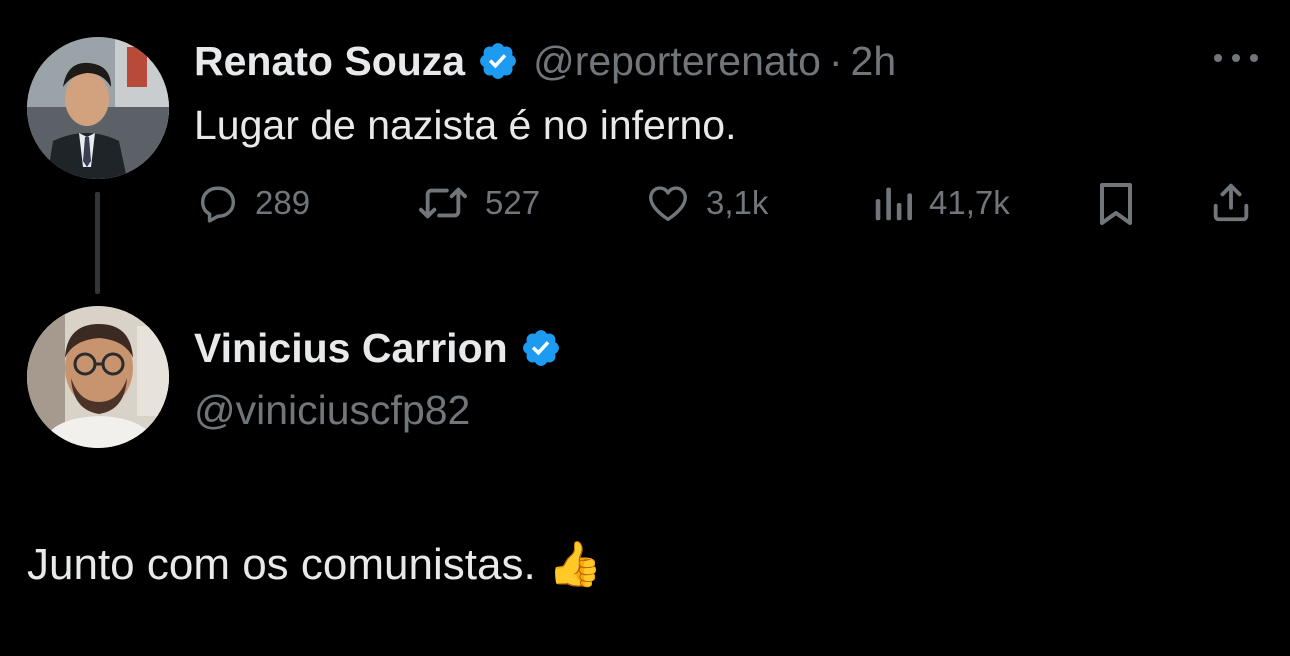 The height and width of the screenshot is (656, 1290). I want to click on reply-text: Junto com os comunistas. 👍, so click(315, 564).